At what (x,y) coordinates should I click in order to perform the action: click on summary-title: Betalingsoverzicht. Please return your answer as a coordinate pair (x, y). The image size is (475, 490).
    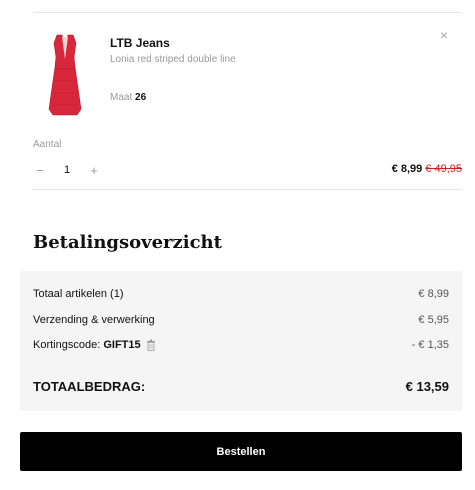
    Looking at the image, I should click on (127, 242).